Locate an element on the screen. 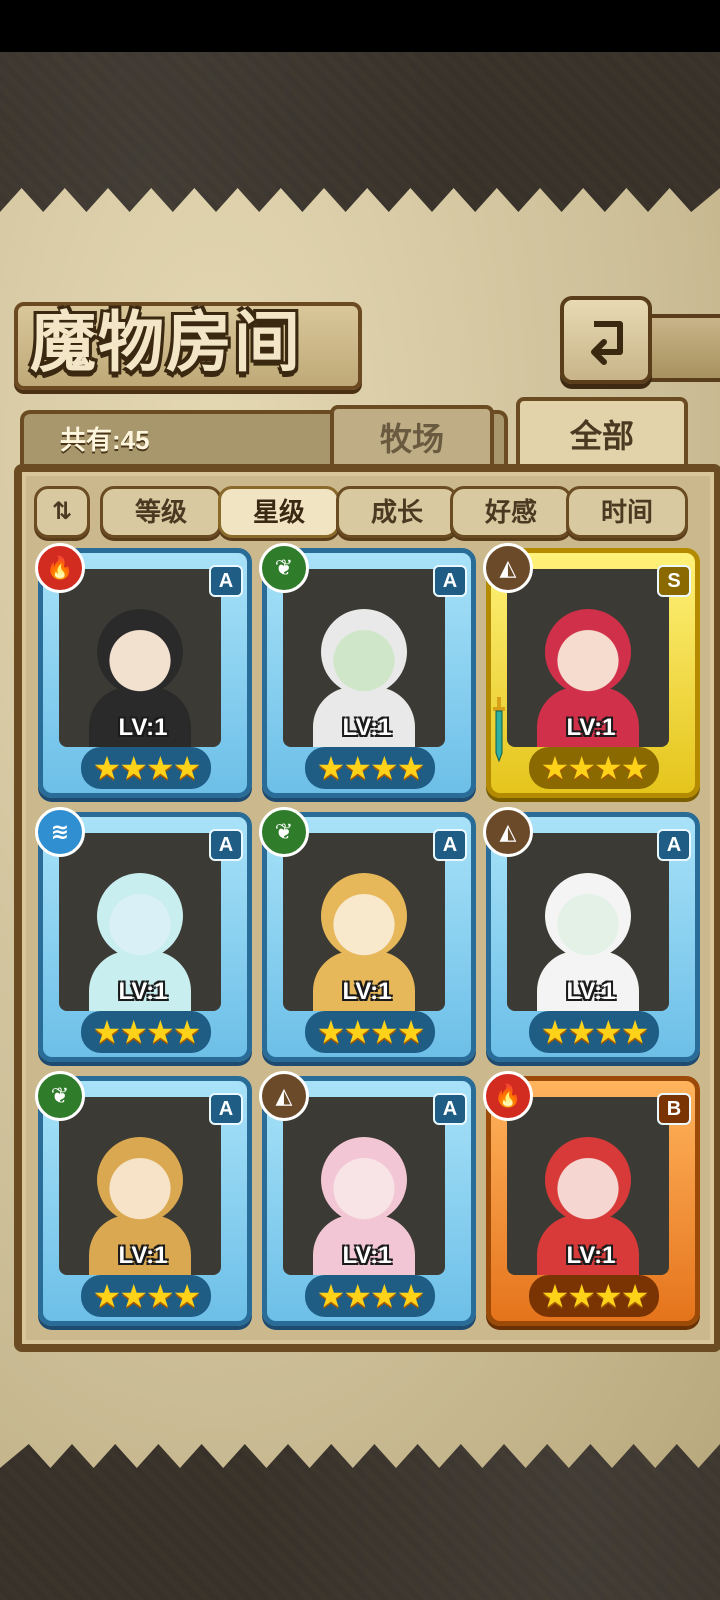 The width and height of the screenshot is (720, 1600). status-bar is located at coordinates (360, 26).